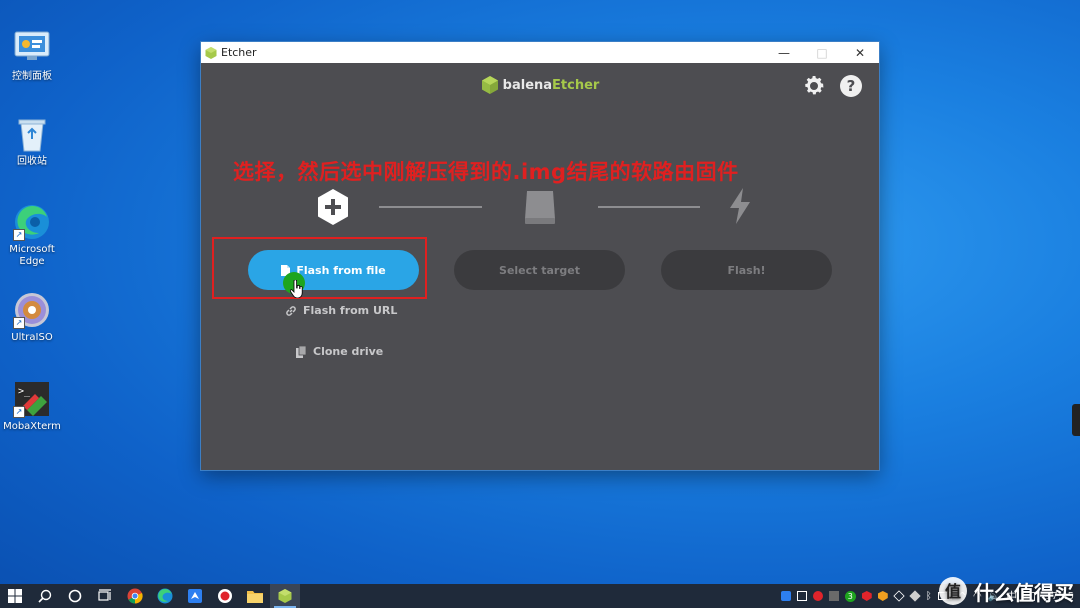 This screenshot has height=608, width=1080. I want to click on taskbar-app-blue, so click(195, 596).